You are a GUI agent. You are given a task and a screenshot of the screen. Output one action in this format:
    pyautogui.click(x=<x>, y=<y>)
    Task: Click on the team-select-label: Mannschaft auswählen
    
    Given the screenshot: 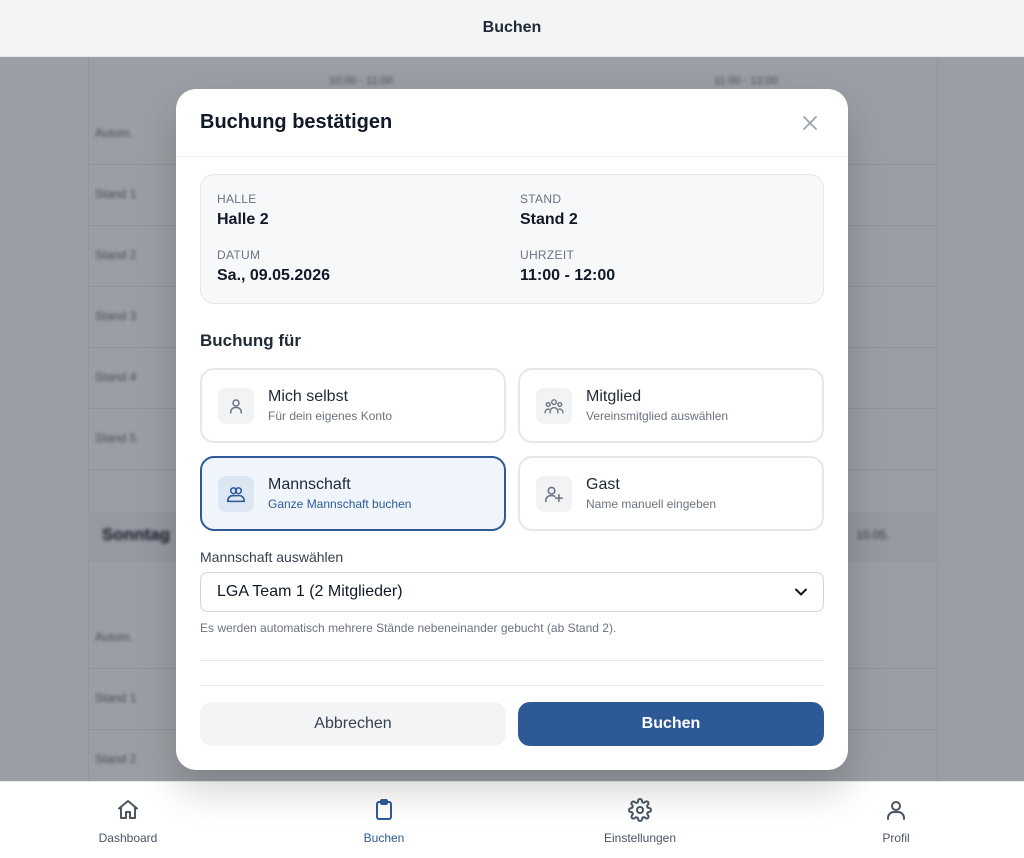 What is the action you would take?
    pyautogui.click(x=272, y=557)
    